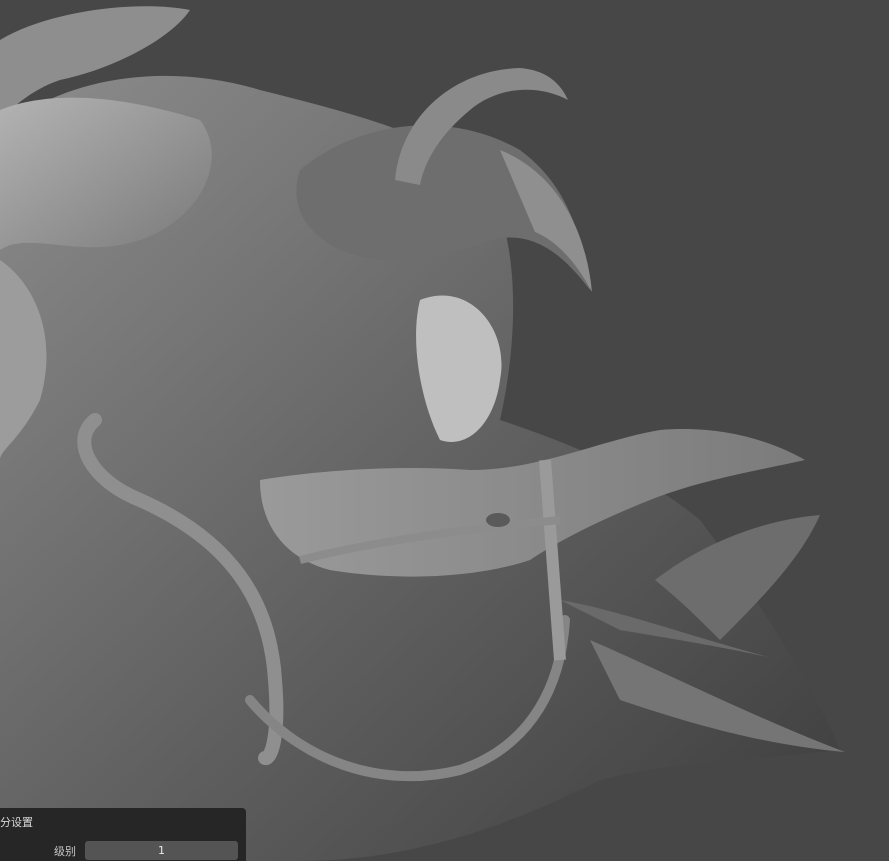  I want to click on level-input: 1, so click(161, 850).